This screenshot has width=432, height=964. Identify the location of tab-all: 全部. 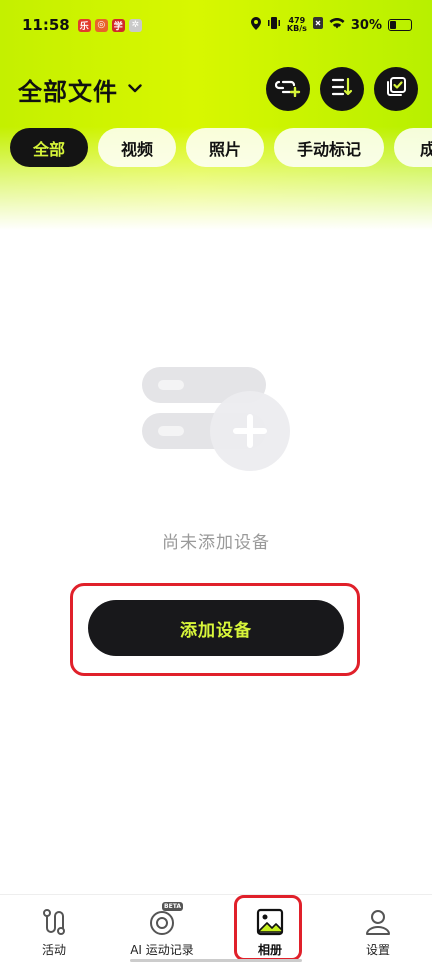
(49, 147).